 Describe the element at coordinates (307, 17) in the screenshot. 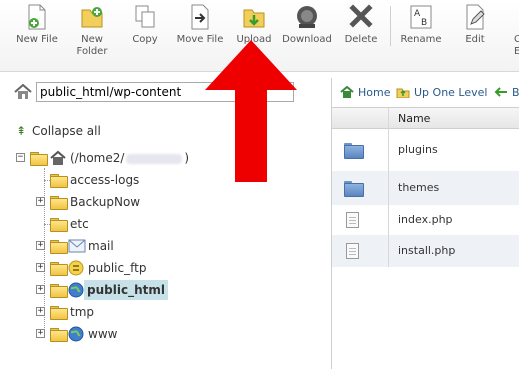

I see `download-icon` at that location.